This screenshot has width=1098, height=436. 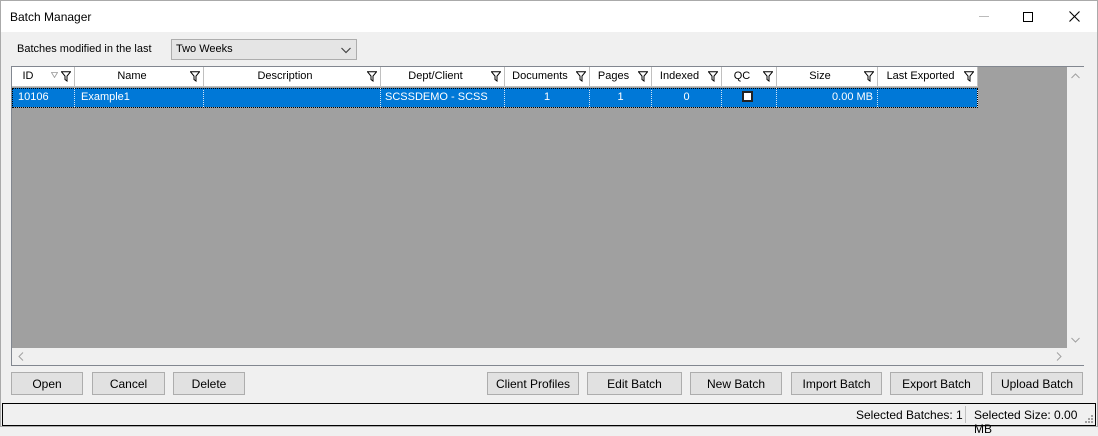 I want to click on column-header-last-exported: Last Exported, so click(x=928, y=77).